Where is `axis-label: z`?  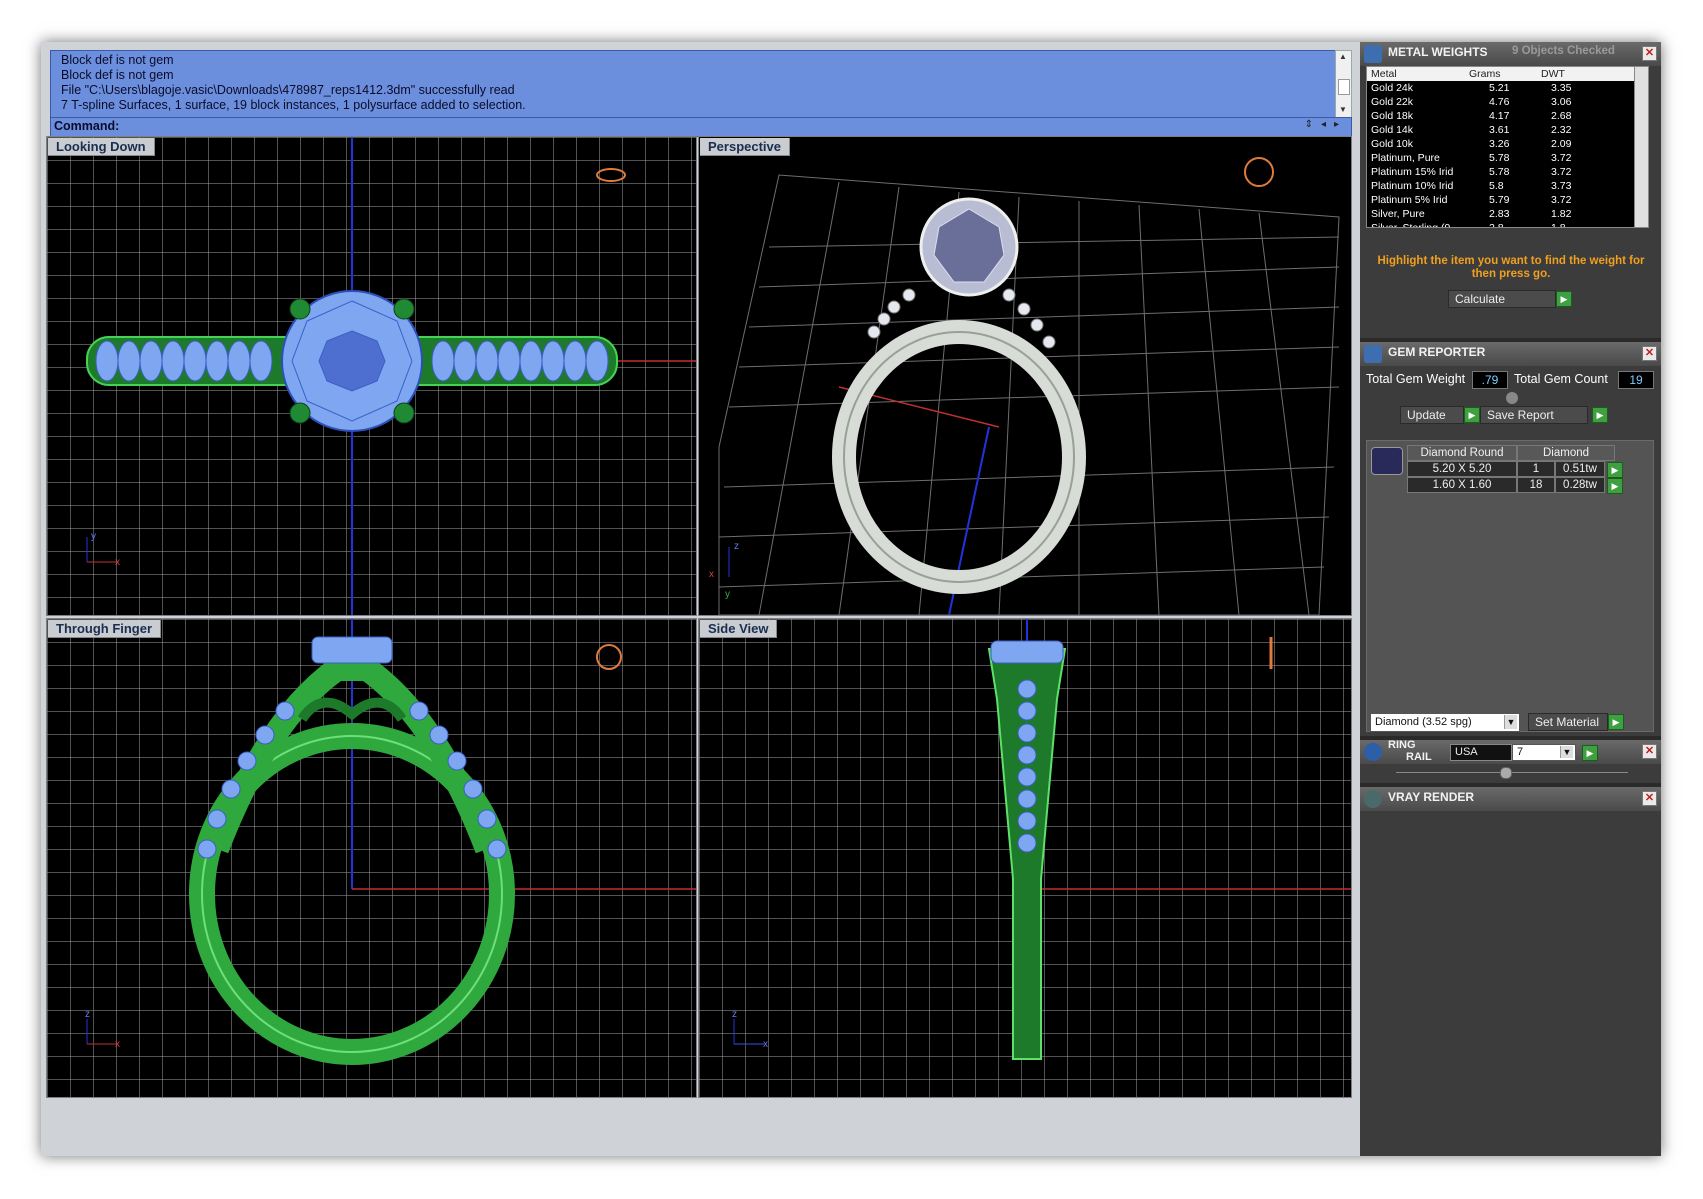
axis-label: z is located at coordinates (87, 1014).